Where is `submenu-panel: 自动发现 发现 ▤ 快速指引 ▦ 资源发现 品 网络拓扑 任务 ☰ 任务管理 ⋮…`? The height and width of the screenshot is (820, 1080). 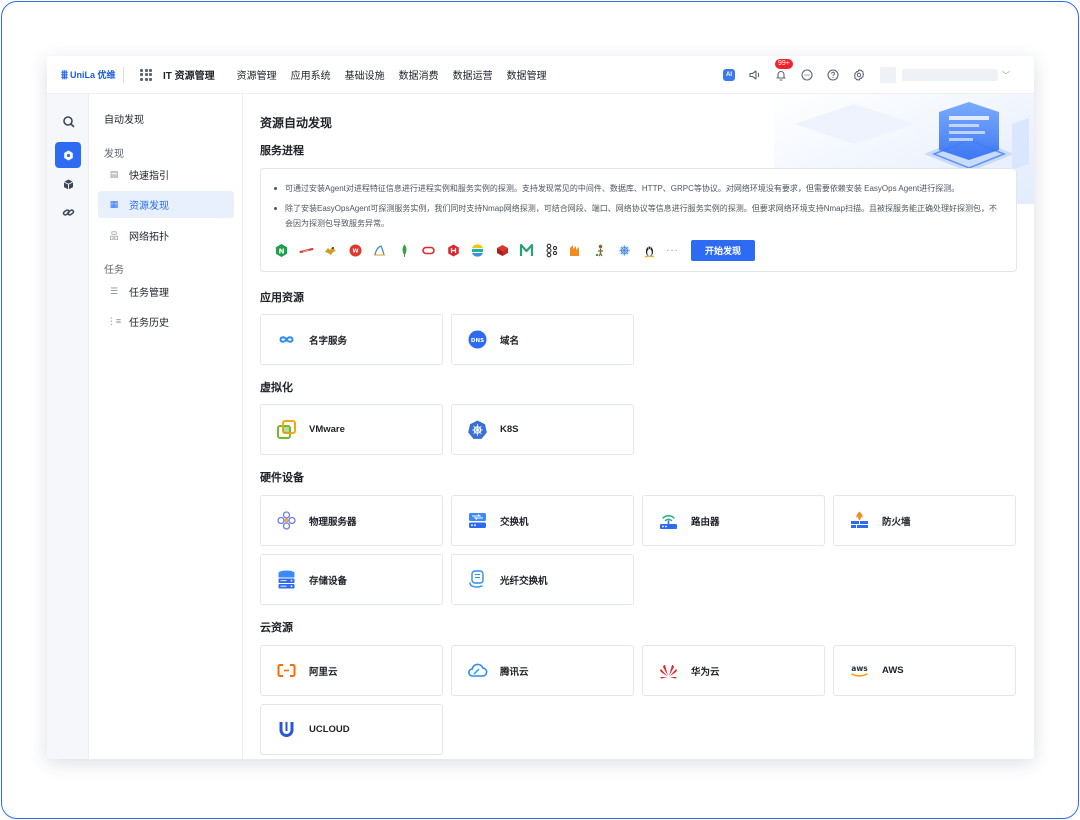 submenu-panel: 自动发现 发现 ▤ 快速指引 ▦ 资源发现 品 网络拓扑 任务 ☰ 任务管理 ⋮… is located at coordinates (166, 426).